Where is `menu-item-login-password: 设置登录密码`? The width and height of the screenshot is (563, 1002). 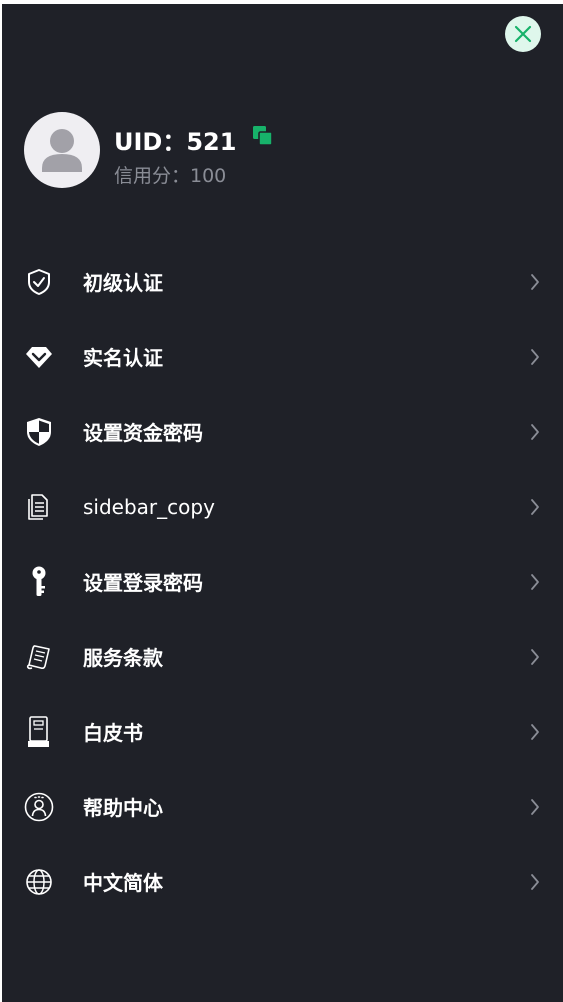
menu-item-login-password: 设置登录密码 is located at coordinates (282, 581).